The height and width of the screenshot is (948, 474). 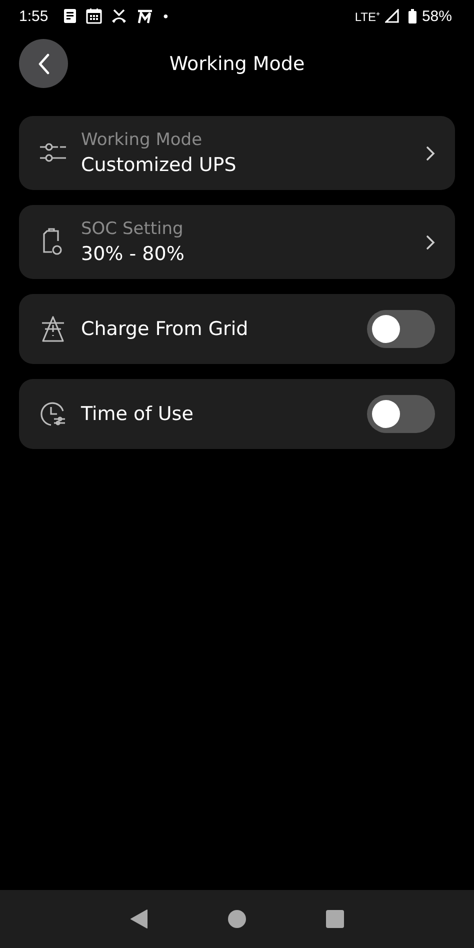 I want to click on back-button, so click(x=43, y=63).